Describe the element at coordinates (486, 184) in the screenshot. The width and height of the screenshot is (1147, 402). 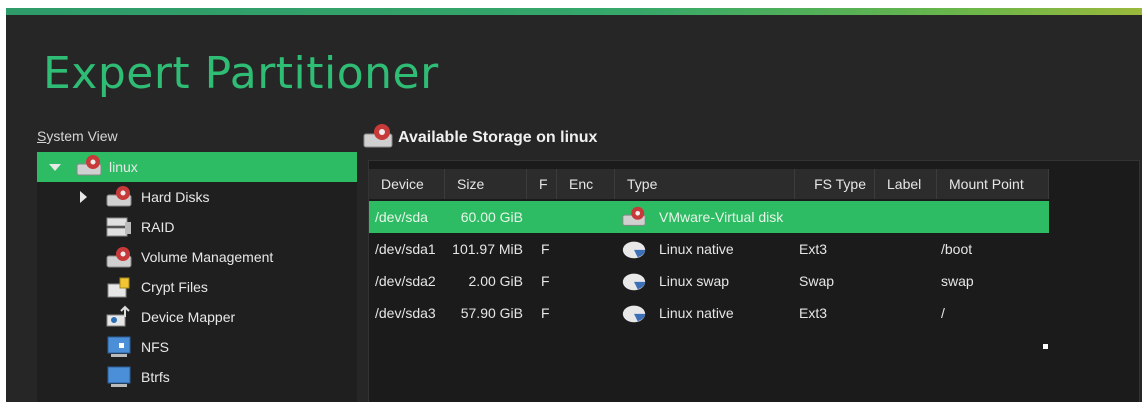
I see `column-header-size: Size` at that location.